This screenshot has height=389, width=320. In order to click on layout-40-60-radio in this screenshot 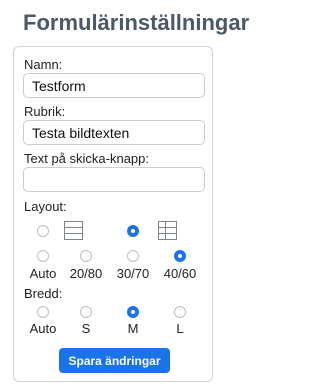, I will do `click(180, 256)`.